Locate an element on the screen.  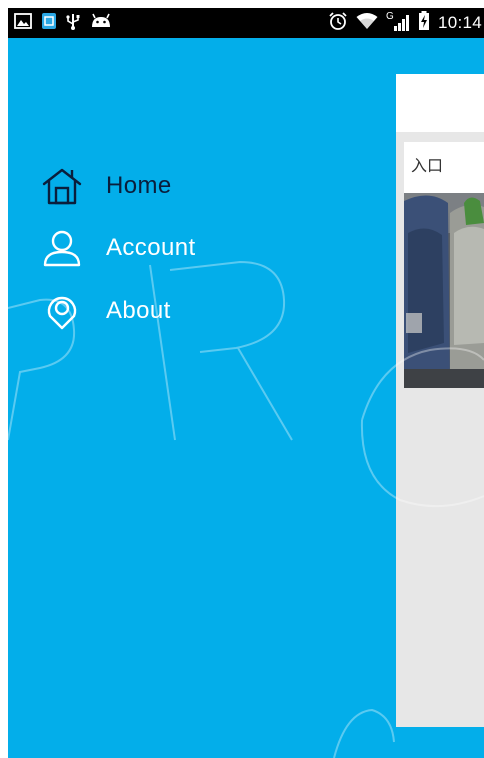
status-bar-notifications is located at coordinates (63, 23).